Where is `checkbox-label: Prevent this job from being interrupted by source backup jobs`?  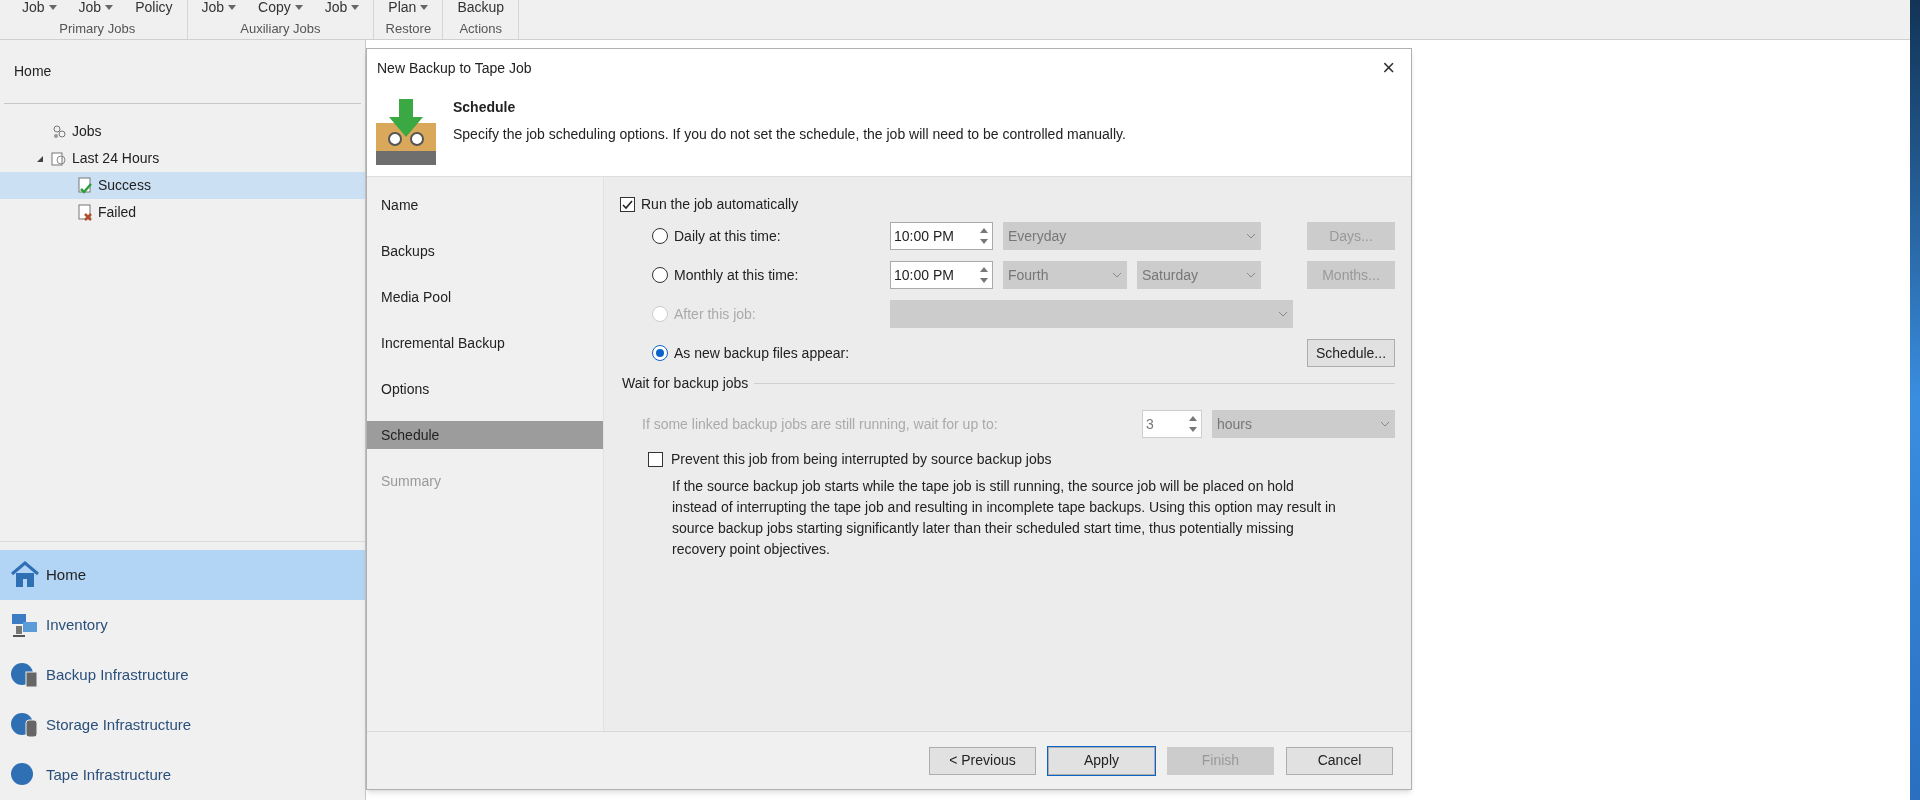 checkbox-label: Prevent this job from being interrupted by source backup jobs is located at coordinates (861, 459).